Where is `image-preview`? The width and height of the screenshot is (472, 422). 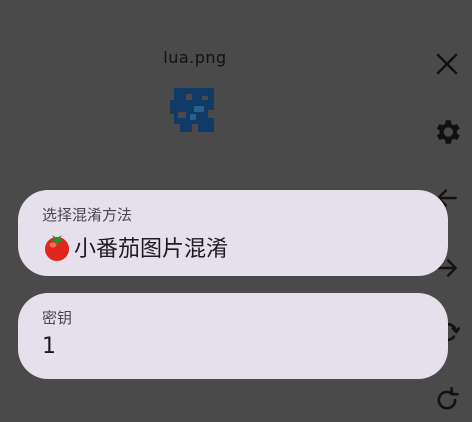
image-preview is located at coordinates (195, 111).